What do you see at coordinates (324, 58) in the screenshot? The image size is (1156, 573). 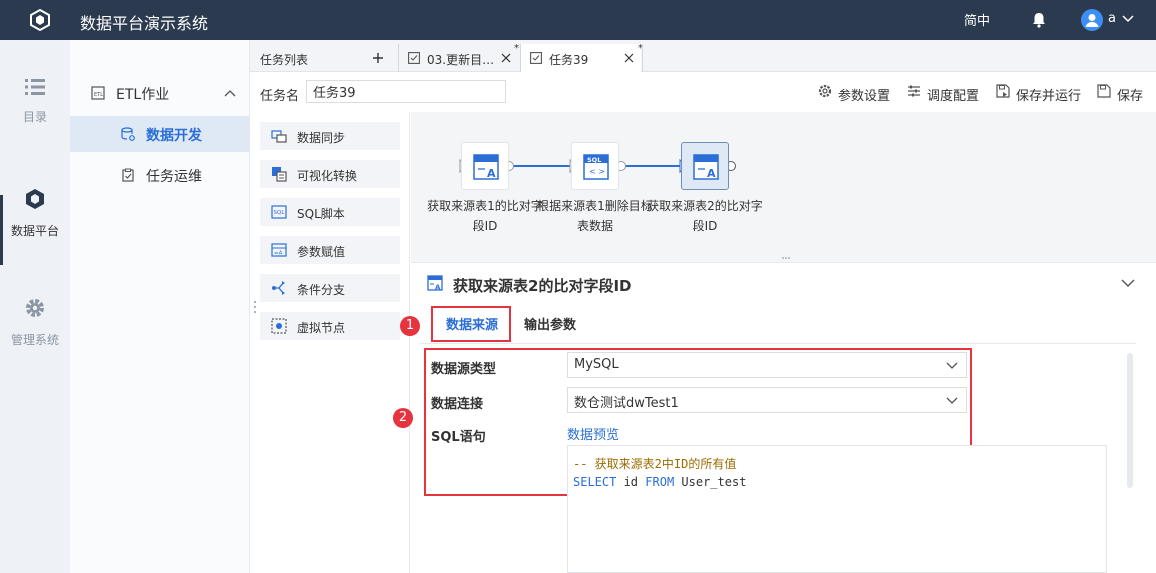 I see `tab-task-list: 任务列表` at bounding box center [324, 58].